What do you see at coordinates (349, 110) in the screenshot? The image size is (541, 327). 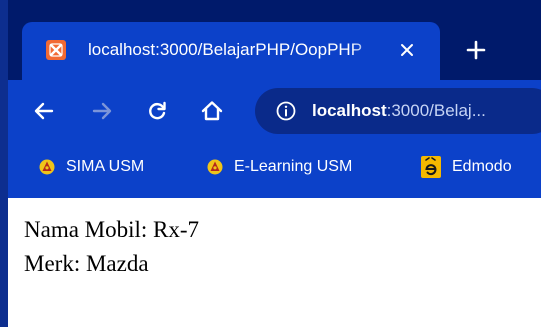 I see `url-host: localhost` at bounding box center [349, 110].